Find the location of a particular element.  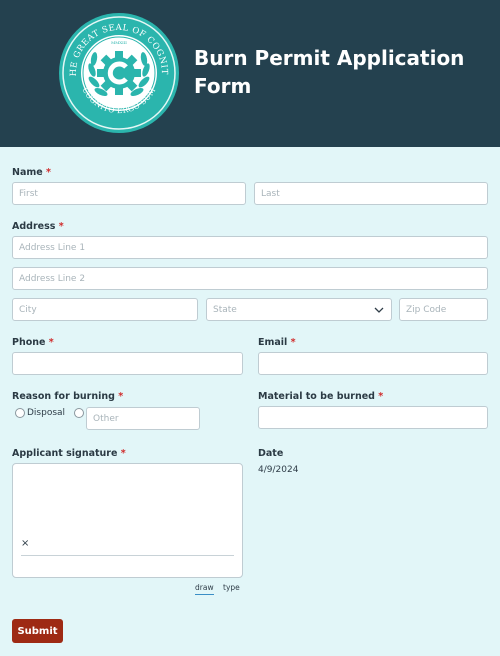

material-label: Material to be burned * is located at coordinates (321, 396).